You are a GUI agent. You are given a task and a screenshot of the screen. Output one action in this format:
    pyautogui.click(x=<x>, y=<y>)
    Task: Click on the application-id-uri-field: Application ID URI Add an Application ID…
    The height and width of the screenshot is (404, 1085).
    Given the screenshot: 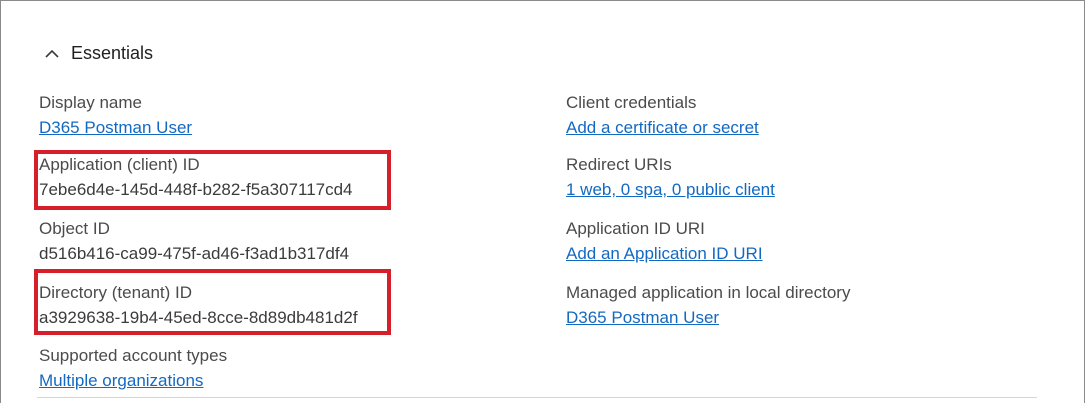 What is the action you would take?
    pyautogui.click(x=664, y=241)
    